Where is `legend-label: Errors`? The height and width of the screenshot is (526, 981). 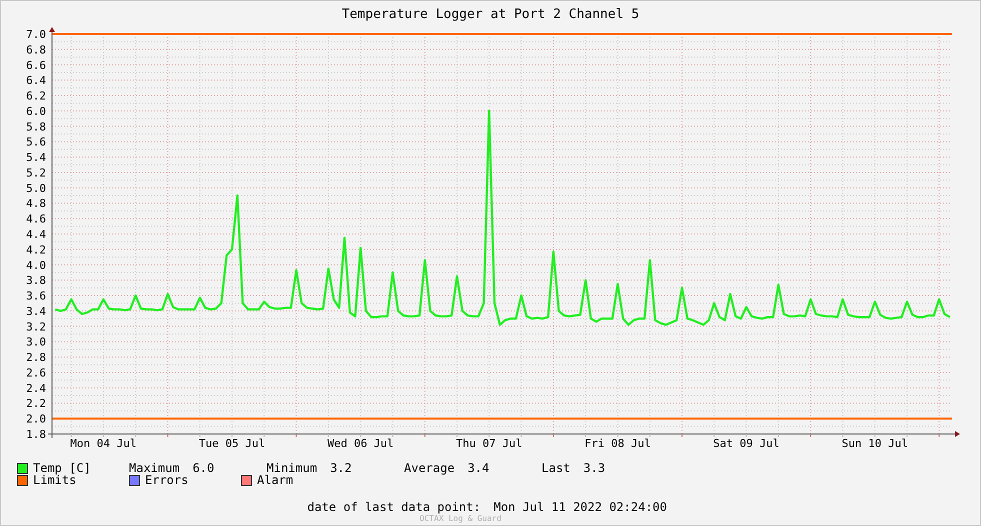
legend-label: Errors is located at coordinates (166, 480).